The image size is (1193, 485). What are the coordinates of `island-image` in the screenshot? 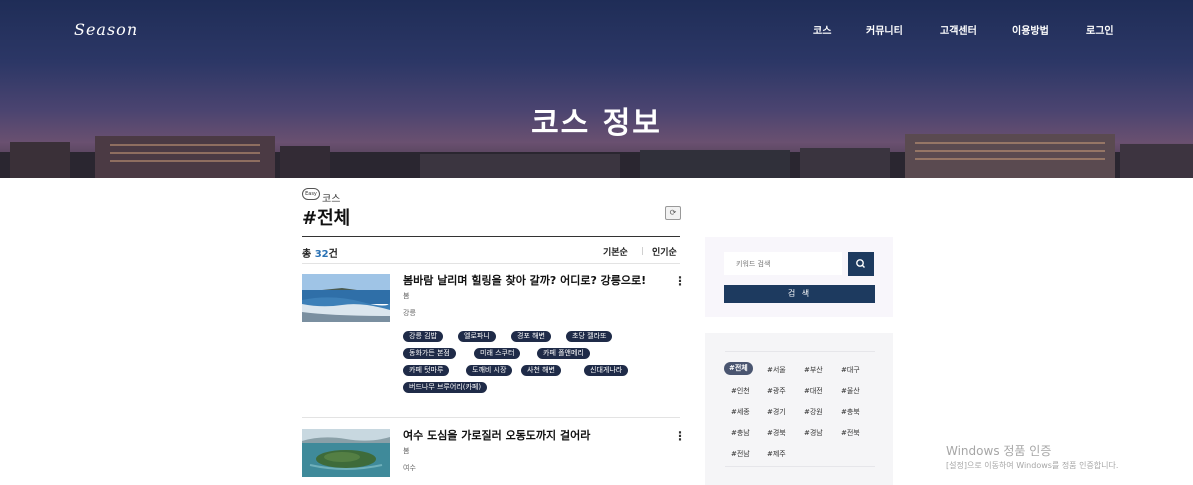 It's located at (346, 453).